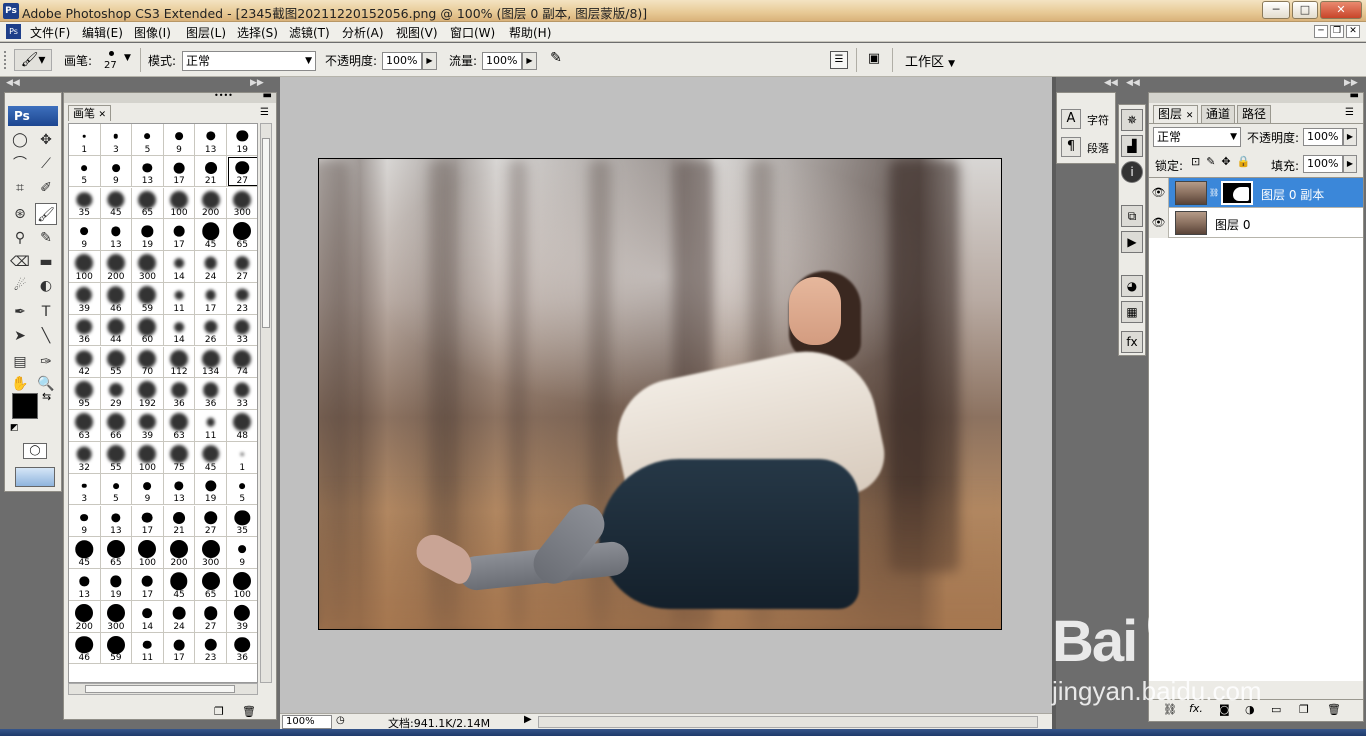 This screenshot has width=1366, height=736. What do you see at coordinates (33, 60) in the screenshot?
I see `brush-tool-preset-icon: 🖌▾` at bounding box center [33, 60].